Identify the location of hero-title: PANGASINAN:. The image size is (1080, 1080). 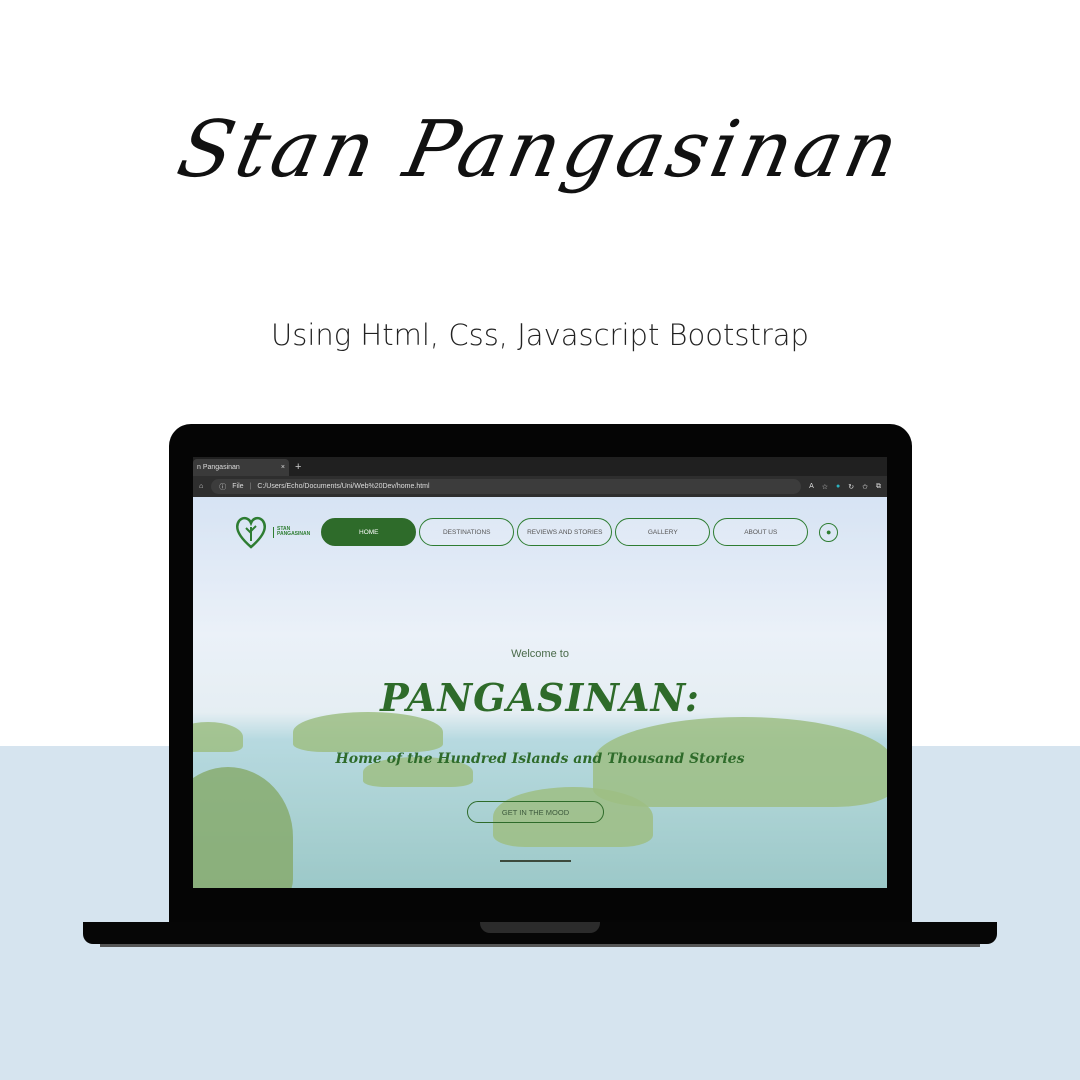
(540, 697).